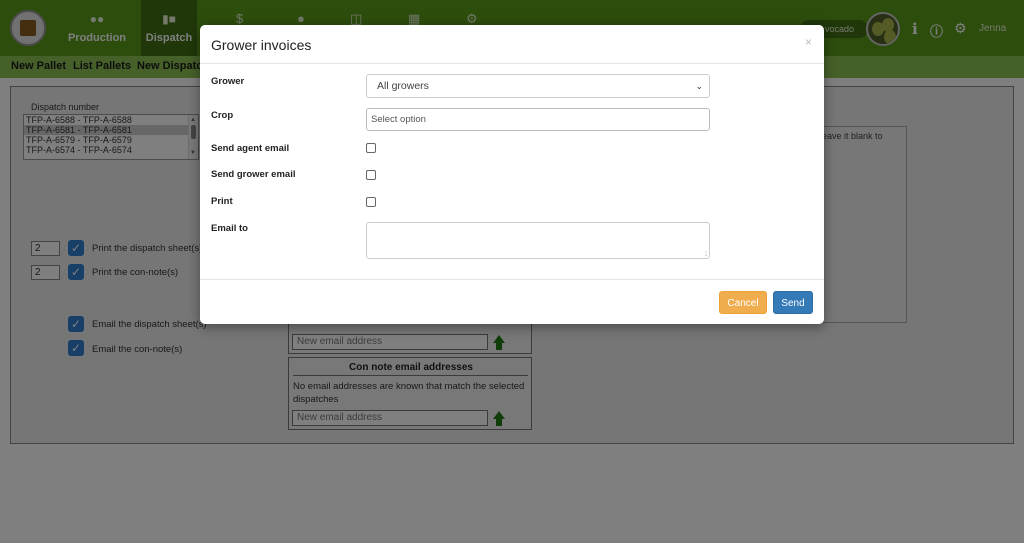 Image resolution: width=1024 pixels, height=543 pixels. I want to click on grower-select: All growers ⌄, so click(538, 86).